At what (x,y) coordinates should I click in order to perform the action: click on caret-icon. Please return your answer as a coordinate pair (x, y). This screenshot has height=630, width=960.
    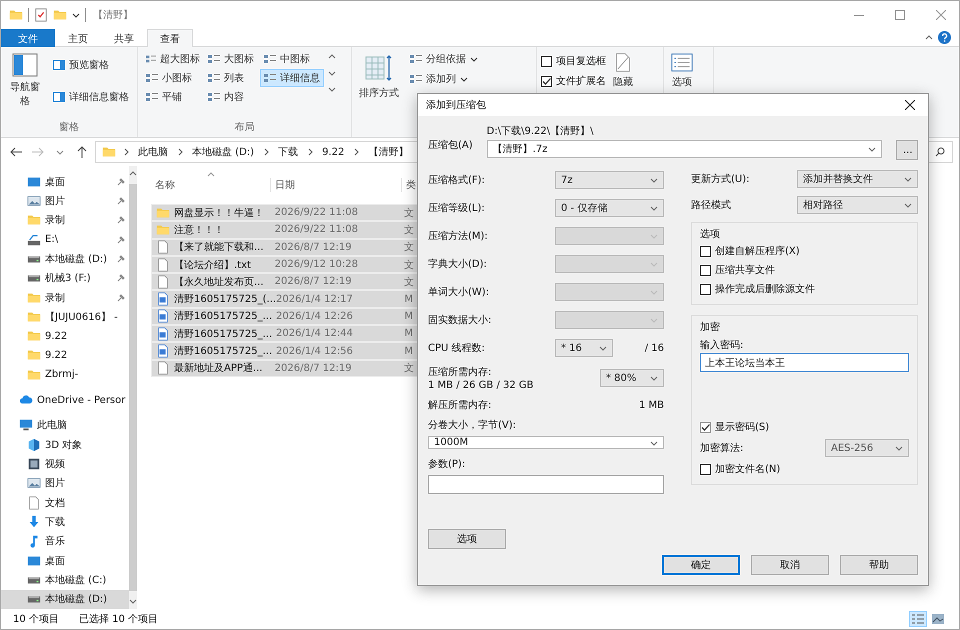
    Looking at the image, I should click on (464, 79).